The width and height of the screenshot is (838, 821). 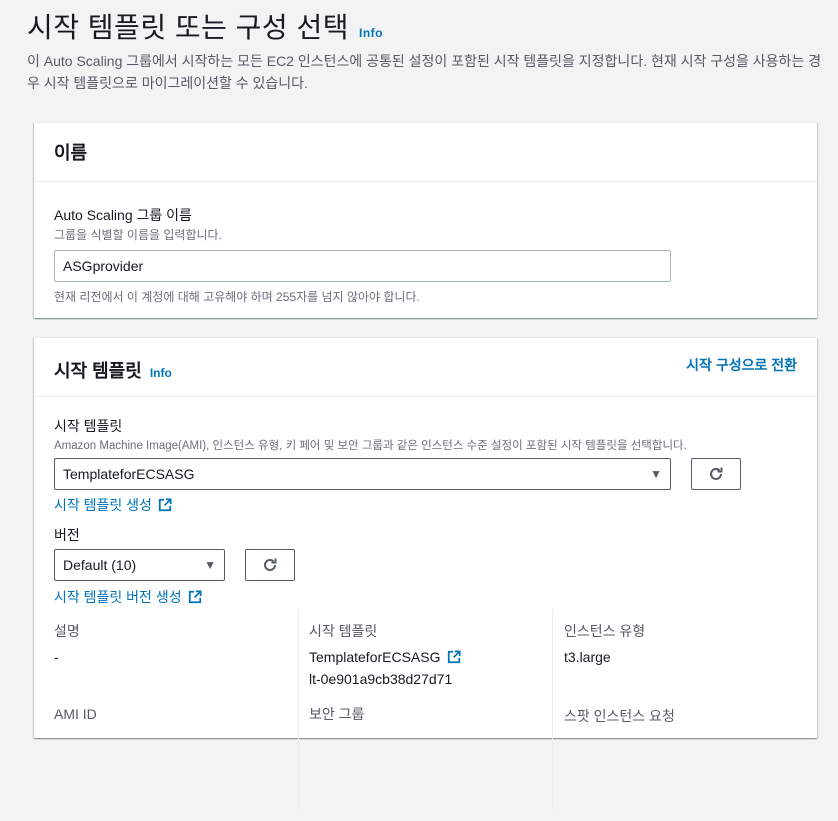 I want to click on asg-name-description: 그룹을 식별할 이름을 입력합니다., so click(x=138, y=235).